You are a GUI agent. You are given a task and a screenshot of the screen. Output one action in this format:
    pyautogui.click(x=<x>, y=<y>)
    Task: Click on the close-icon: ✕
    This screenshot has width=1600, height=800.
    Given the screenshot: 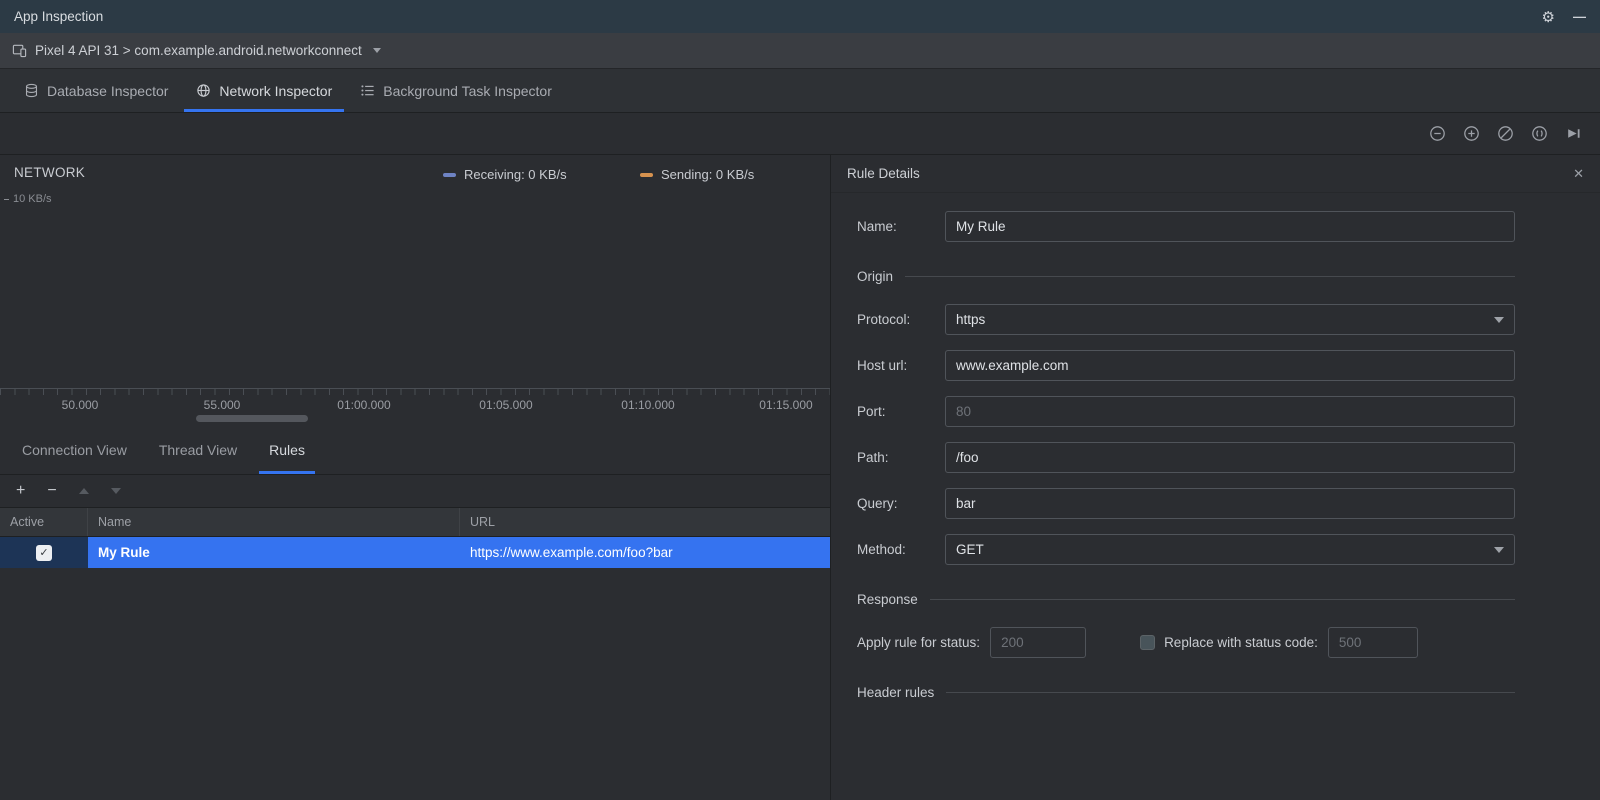 What is the action you would take?
    pyautogui.click(x=1578, y=174)
    